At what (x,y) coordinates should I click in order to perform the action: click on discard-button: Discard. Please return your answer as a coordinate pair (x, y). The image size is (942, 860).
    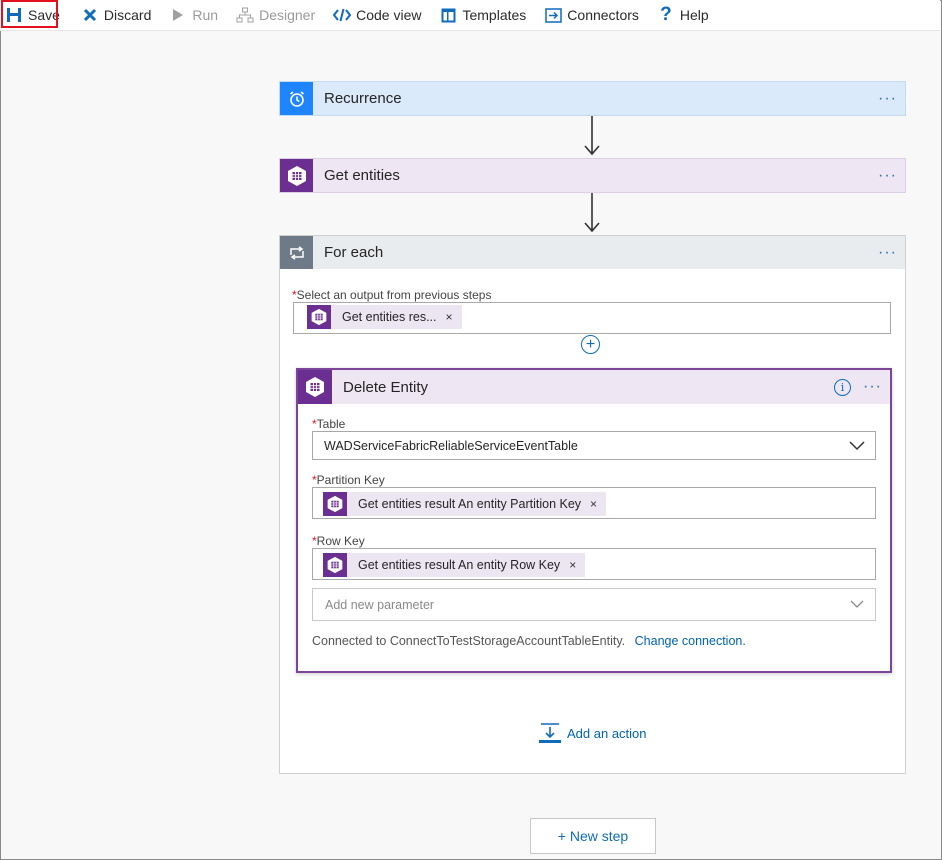
    Looking at the image, I should click on (118, 15).